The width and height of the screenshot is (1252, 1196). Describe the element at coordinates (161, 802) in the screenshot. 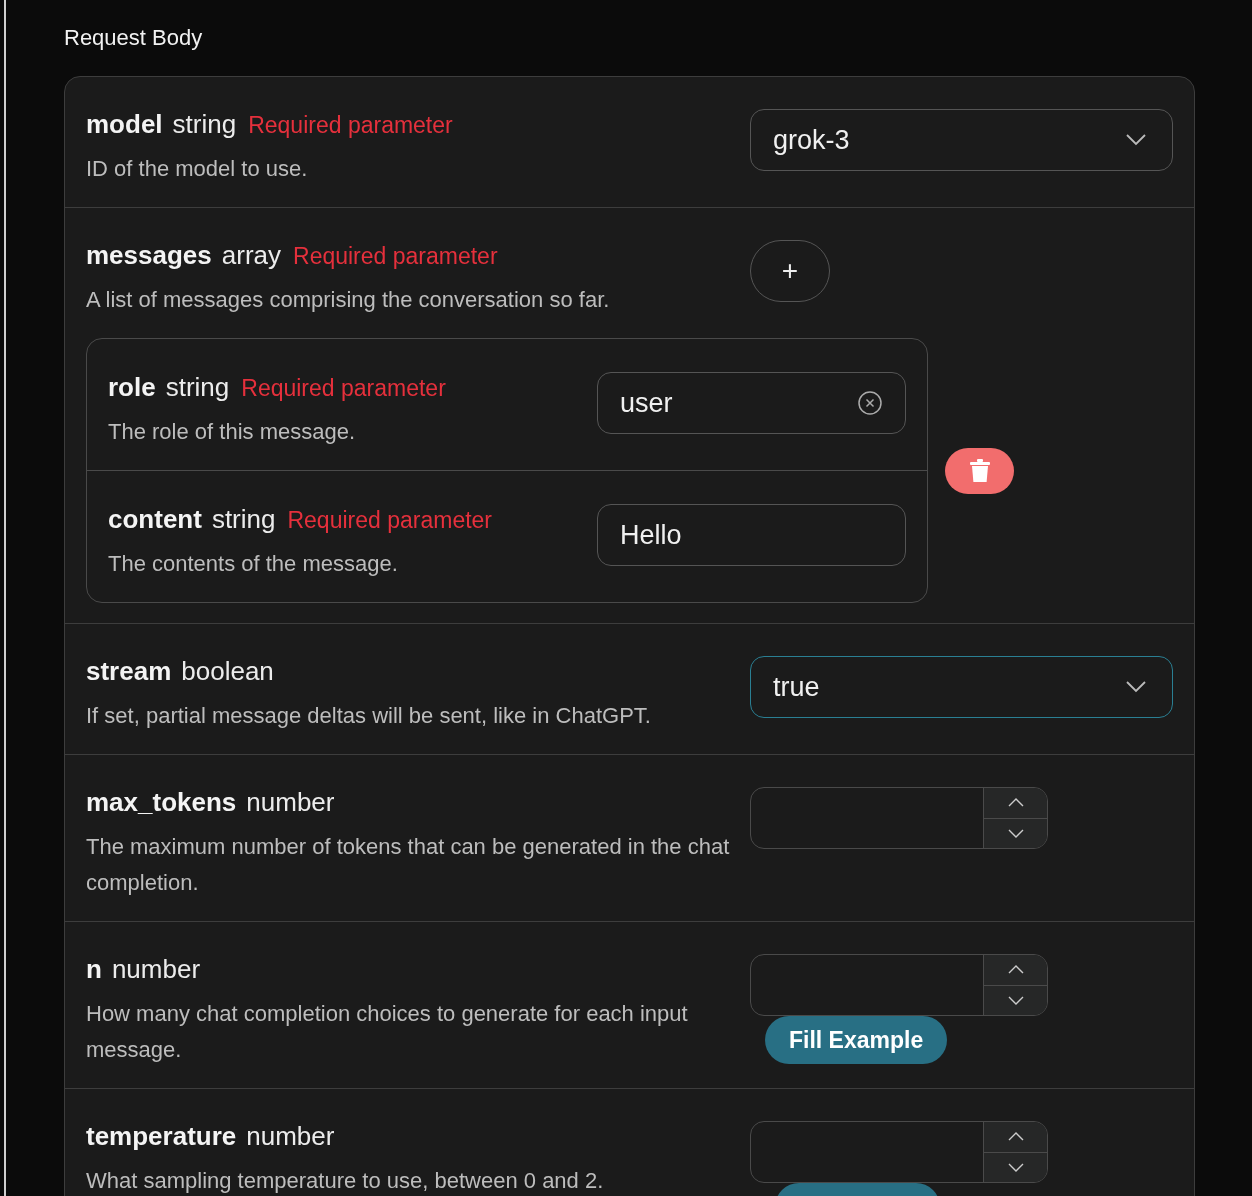

I see `parameter-name: max_tokens` at that location.